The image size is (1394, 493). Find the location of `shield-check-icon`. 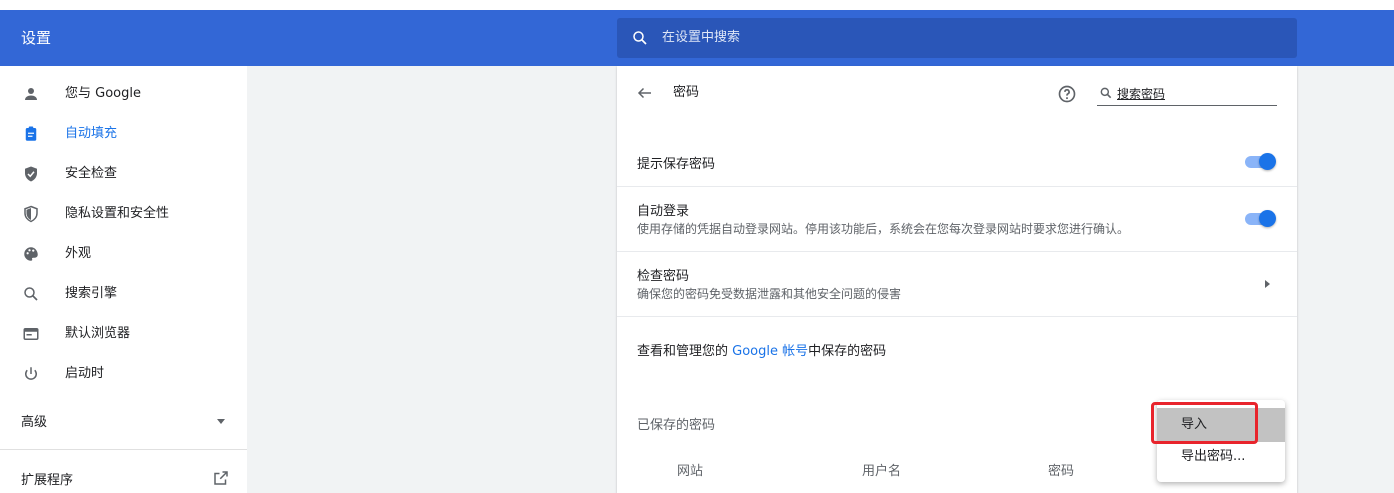

shield-check-icon is located at coordinates (31, 174).